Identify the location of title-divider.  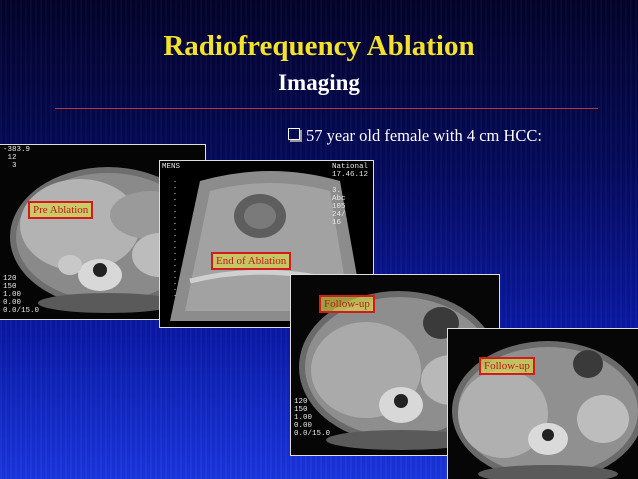
(326, 108).